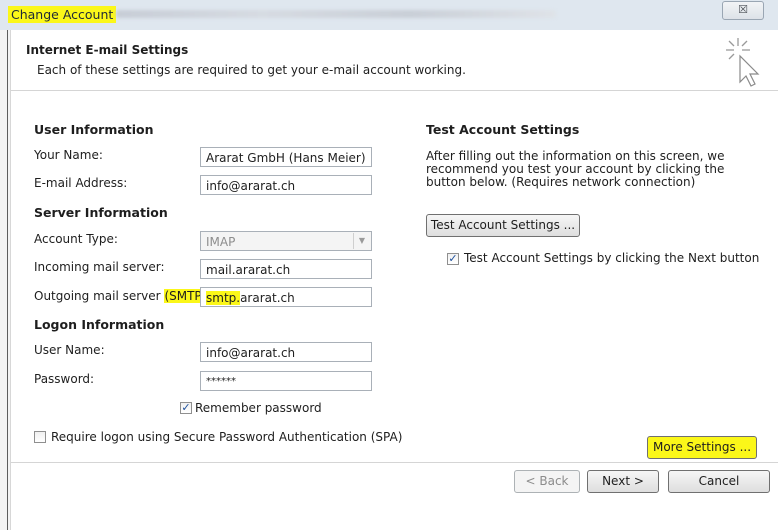 This screenshot has height=530, width=778. I want to click on outgoing-server-field: smtp.ararat.ch, so click(286, 297).